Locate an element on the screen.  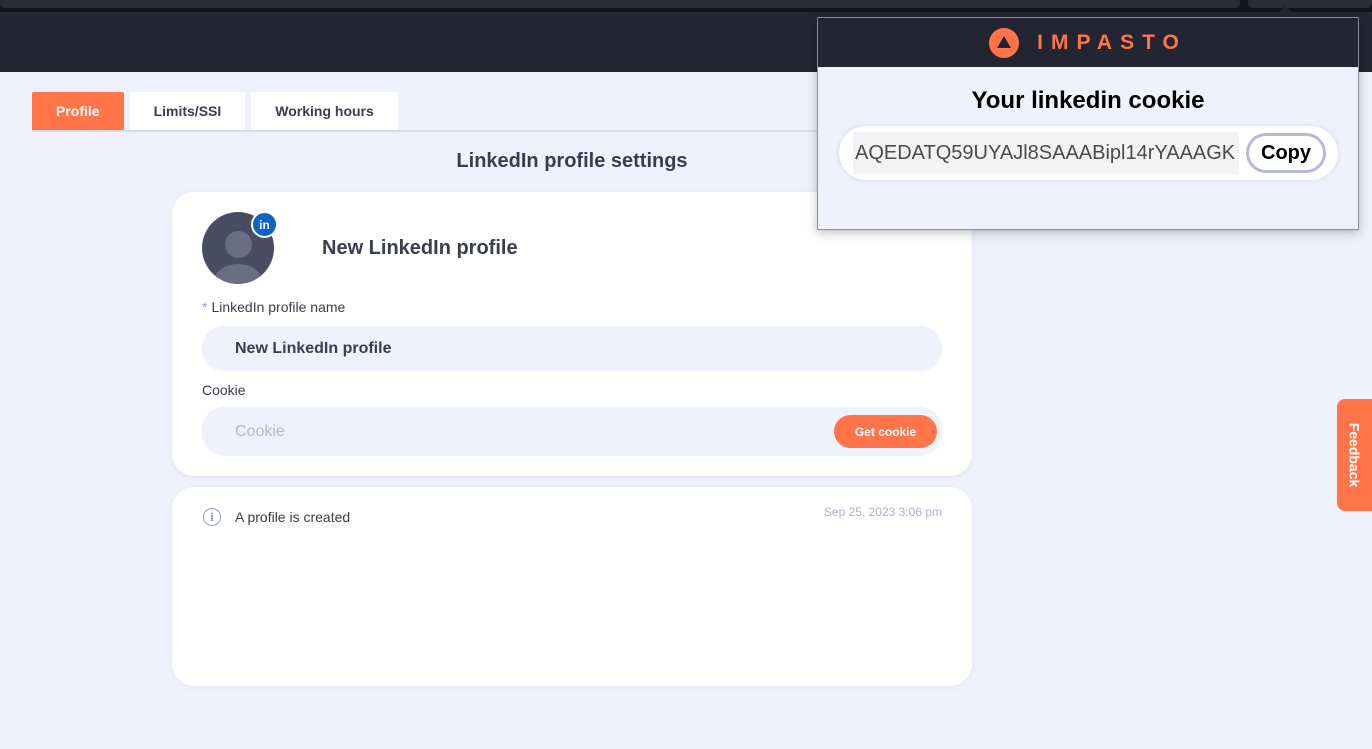
profile-heading: New LinkedIn profile is located at coordinates (420, 248).